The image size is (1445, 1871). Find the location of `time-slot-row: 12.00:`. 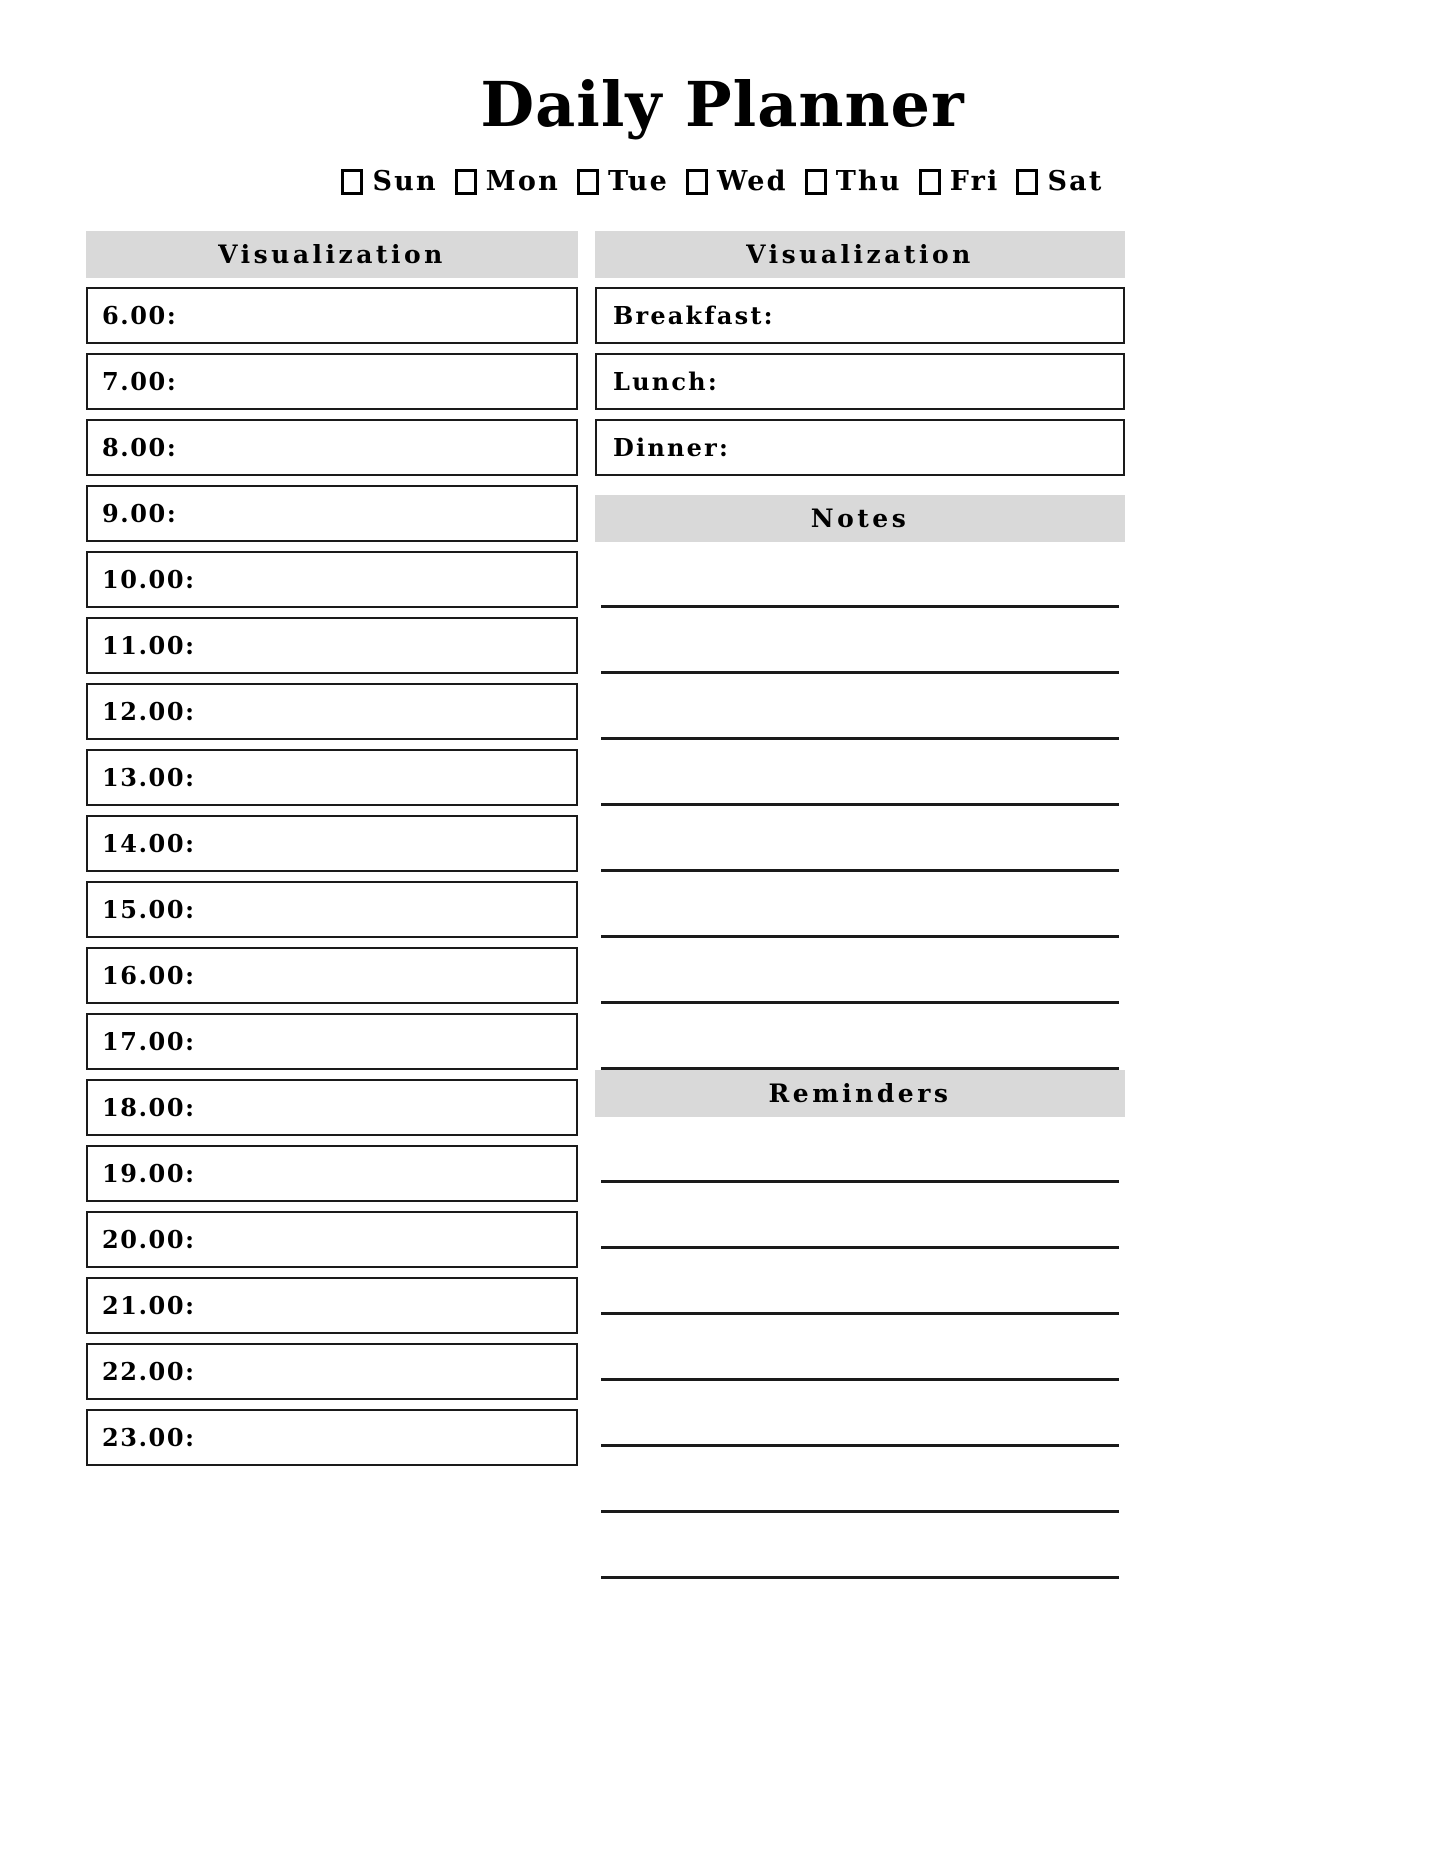

time-slot-row: 12.00: is located at coordinates (332, 711).